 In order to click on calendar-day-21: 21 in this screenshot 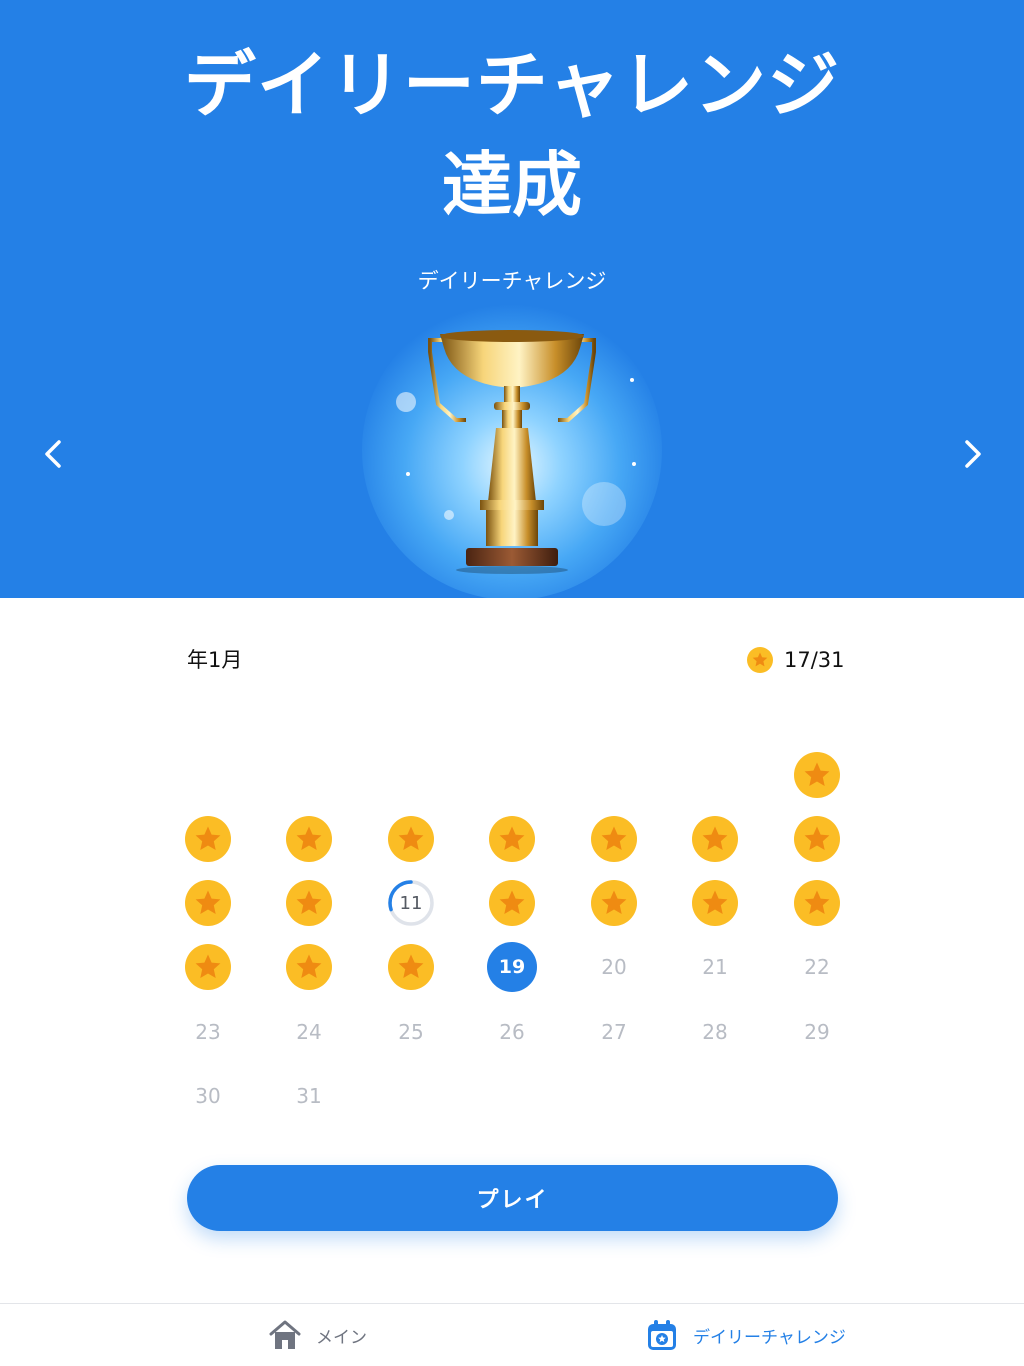, I will do `click(715, 967)`.